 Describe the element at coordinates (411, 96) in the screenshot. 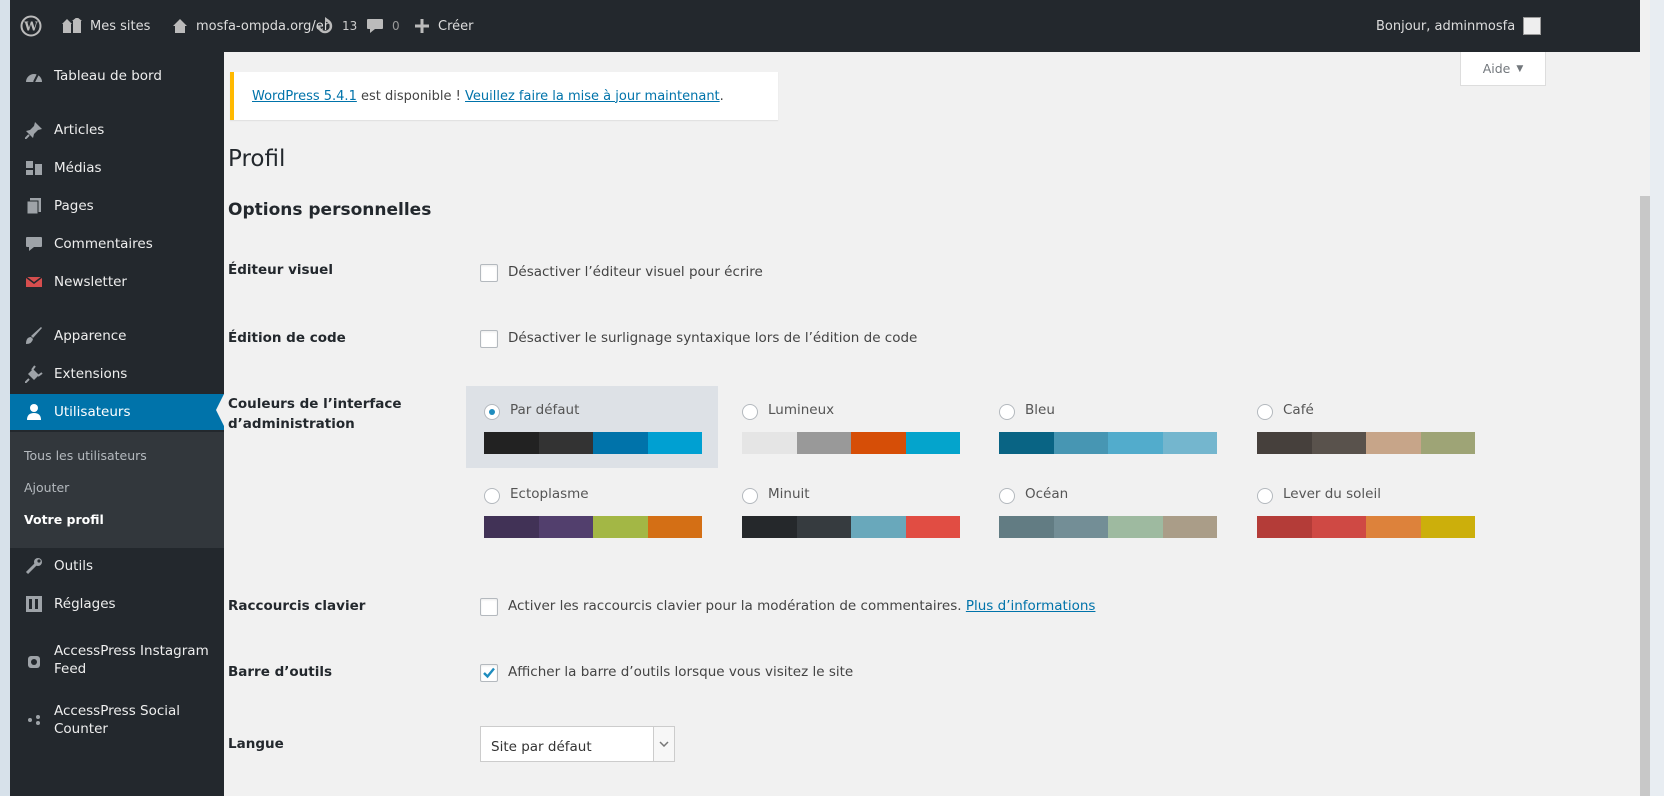

I see `notice-text: est disponible !` at that location.